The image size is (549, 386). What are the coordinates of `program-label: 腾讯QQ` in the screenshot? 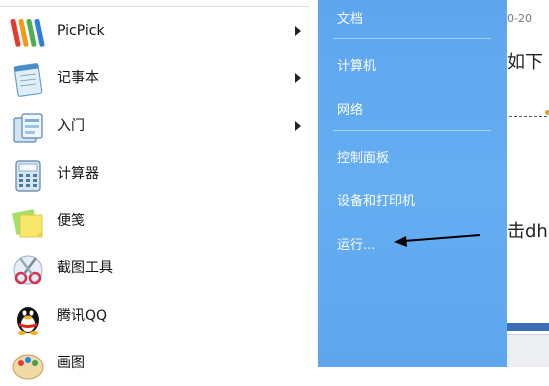 It's located at (82, 316).